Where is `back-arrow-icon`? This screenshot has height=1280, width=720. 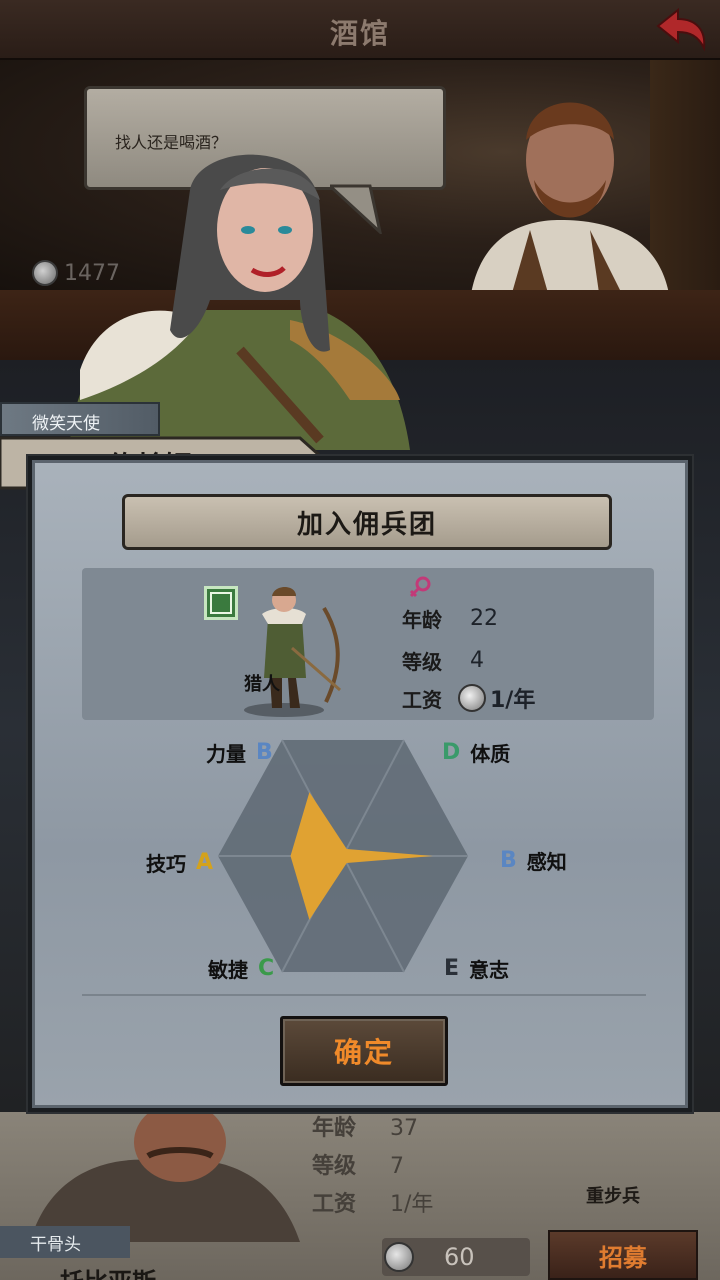
back-arrow-icon is located at coordinates (682, 29).